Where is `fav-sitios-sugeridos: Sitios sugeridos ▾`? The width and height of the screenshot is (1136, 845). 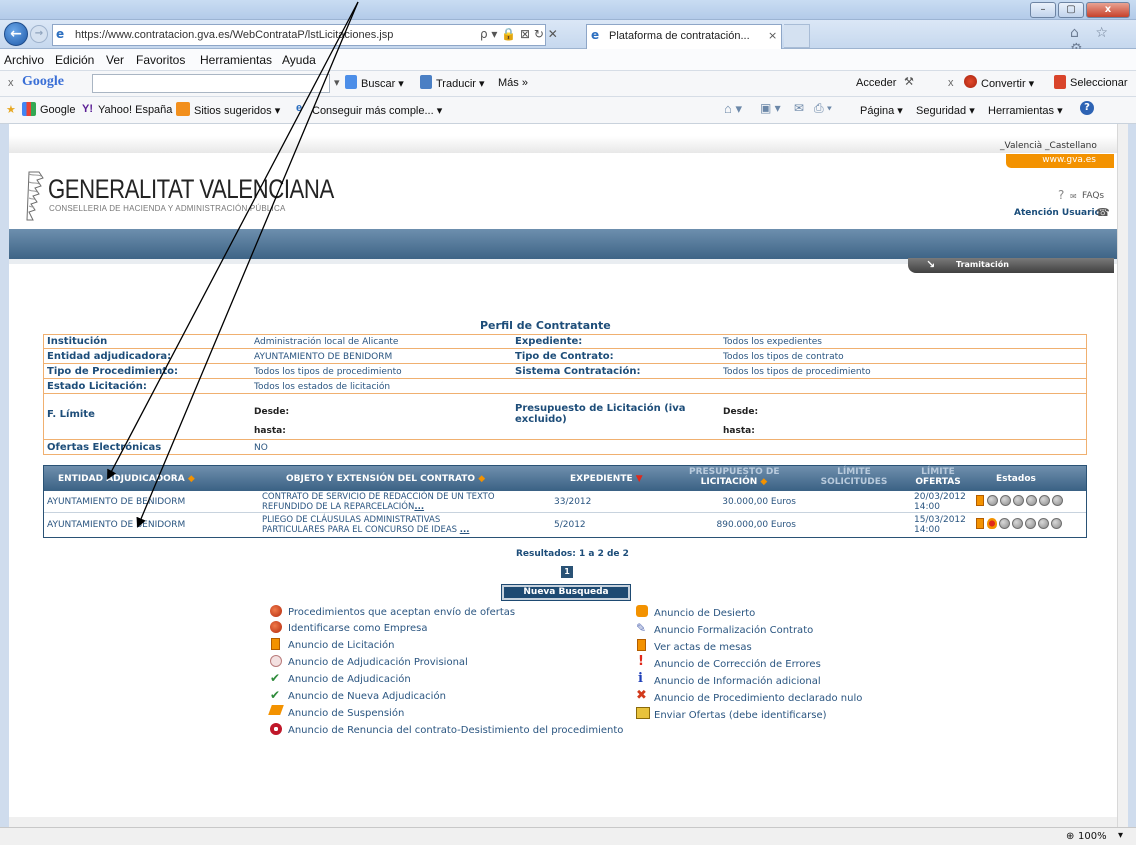 fav-sitios-sugeridos: Sitios sugeridos ▾ is located at coordinates (237, 110).